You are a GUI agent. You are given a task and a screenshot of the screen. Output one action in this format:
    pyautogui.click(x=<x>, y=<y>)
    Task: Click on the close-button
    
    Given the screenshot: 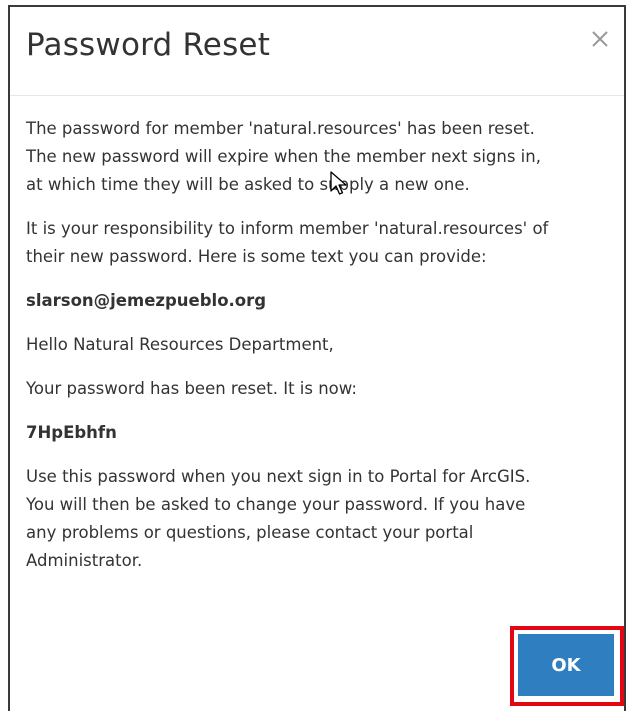 What is the action you would take?
    pyautogui.click(x=600, y=39)
    